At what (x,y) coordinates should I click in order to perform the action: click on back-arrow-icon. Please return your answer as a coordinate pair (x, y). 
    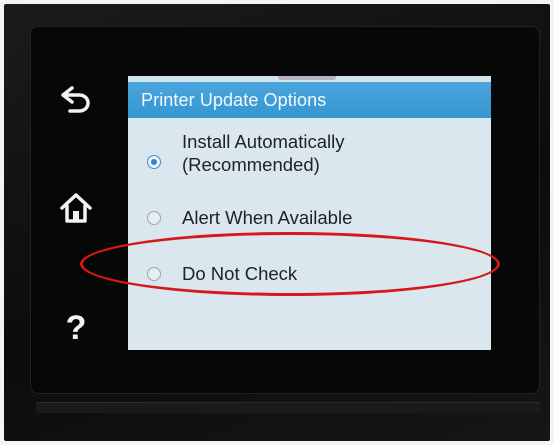
    Looking at the image, I should click on (76, 101).